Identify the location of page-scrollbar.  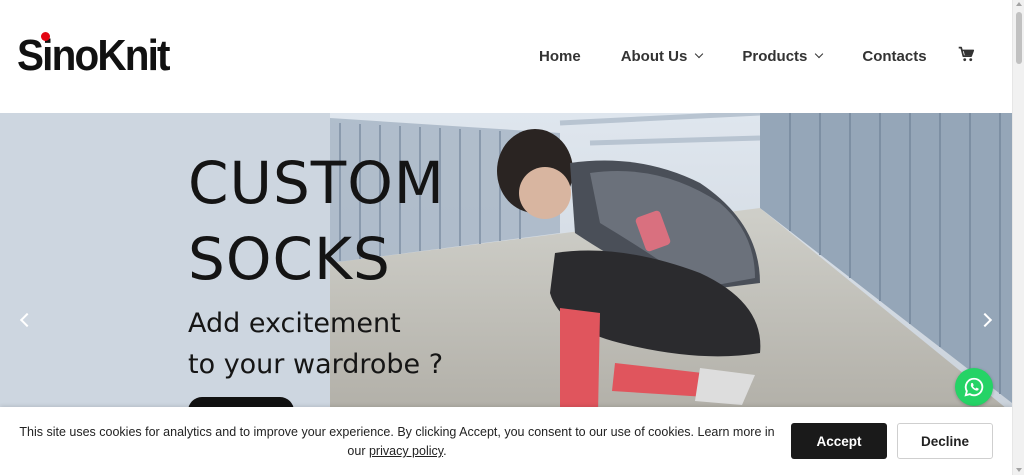
(1018, 237).